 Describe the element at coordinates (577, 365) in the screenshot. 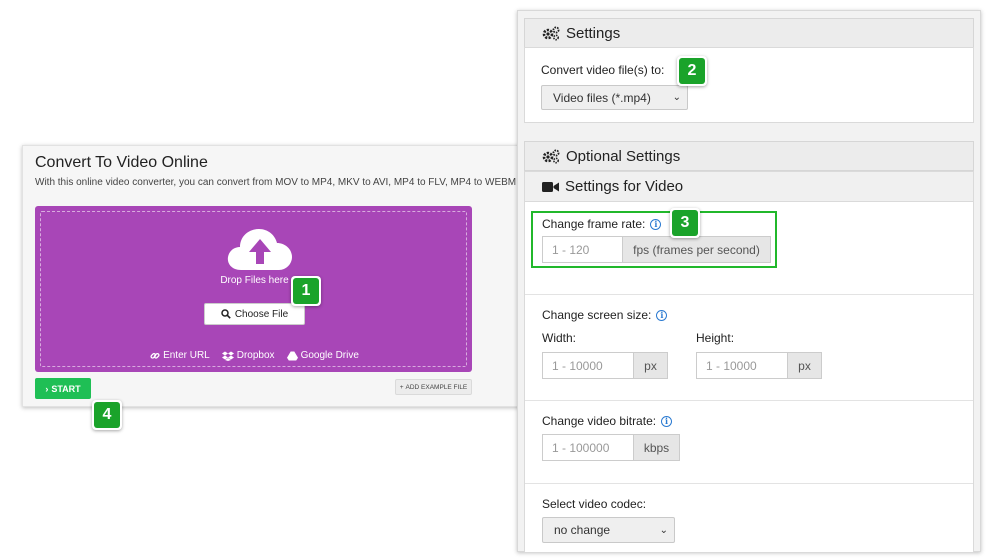

I see `width-placeholder: 1 - 10000` at that location.